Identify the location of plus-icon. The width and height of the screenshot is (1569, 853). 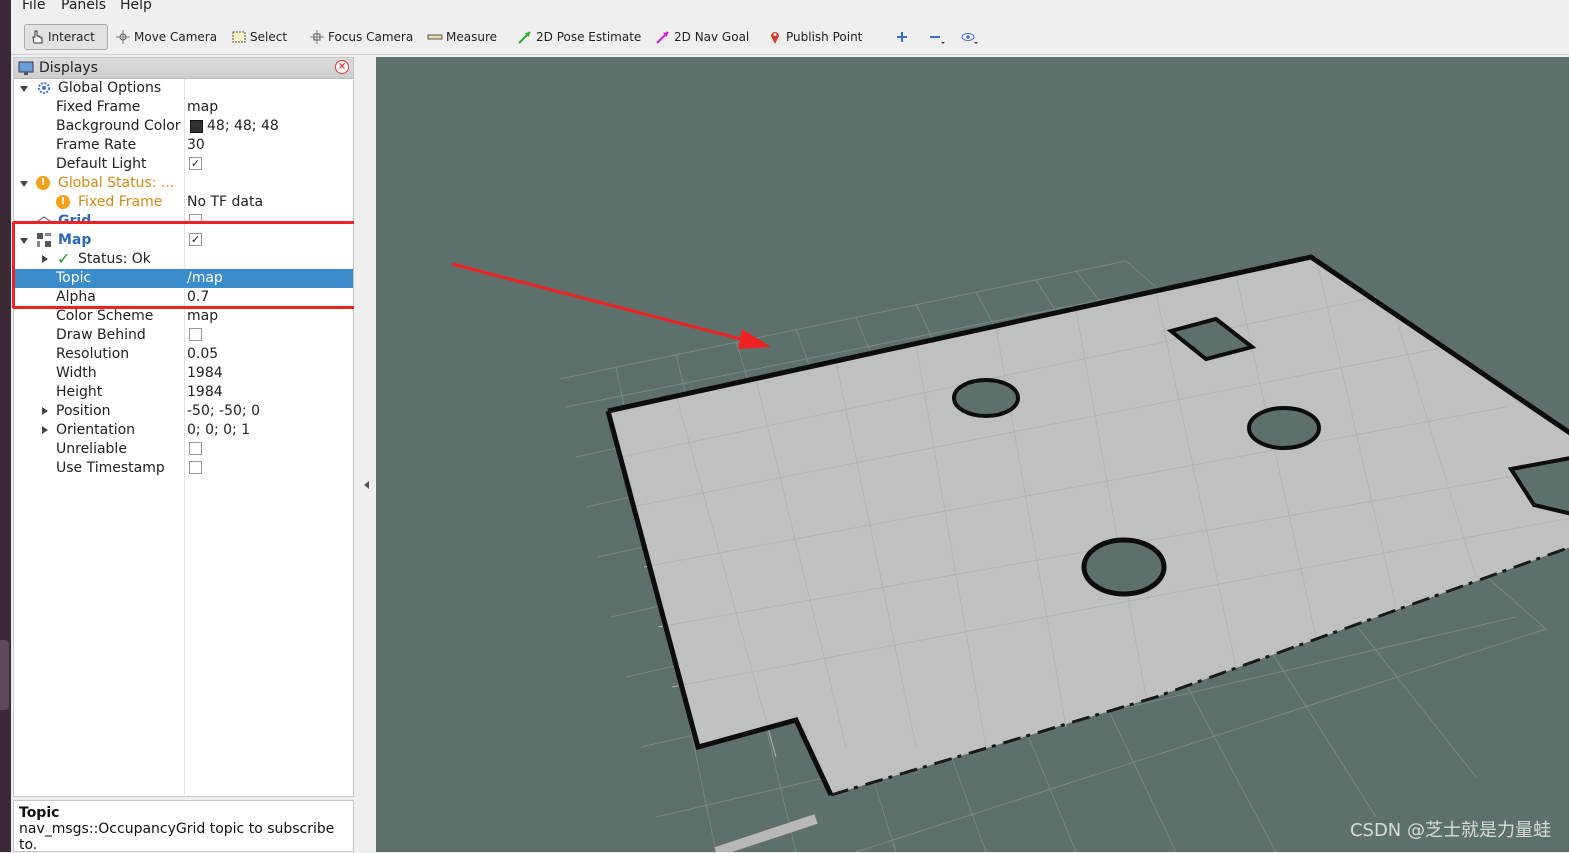
(902, 37).